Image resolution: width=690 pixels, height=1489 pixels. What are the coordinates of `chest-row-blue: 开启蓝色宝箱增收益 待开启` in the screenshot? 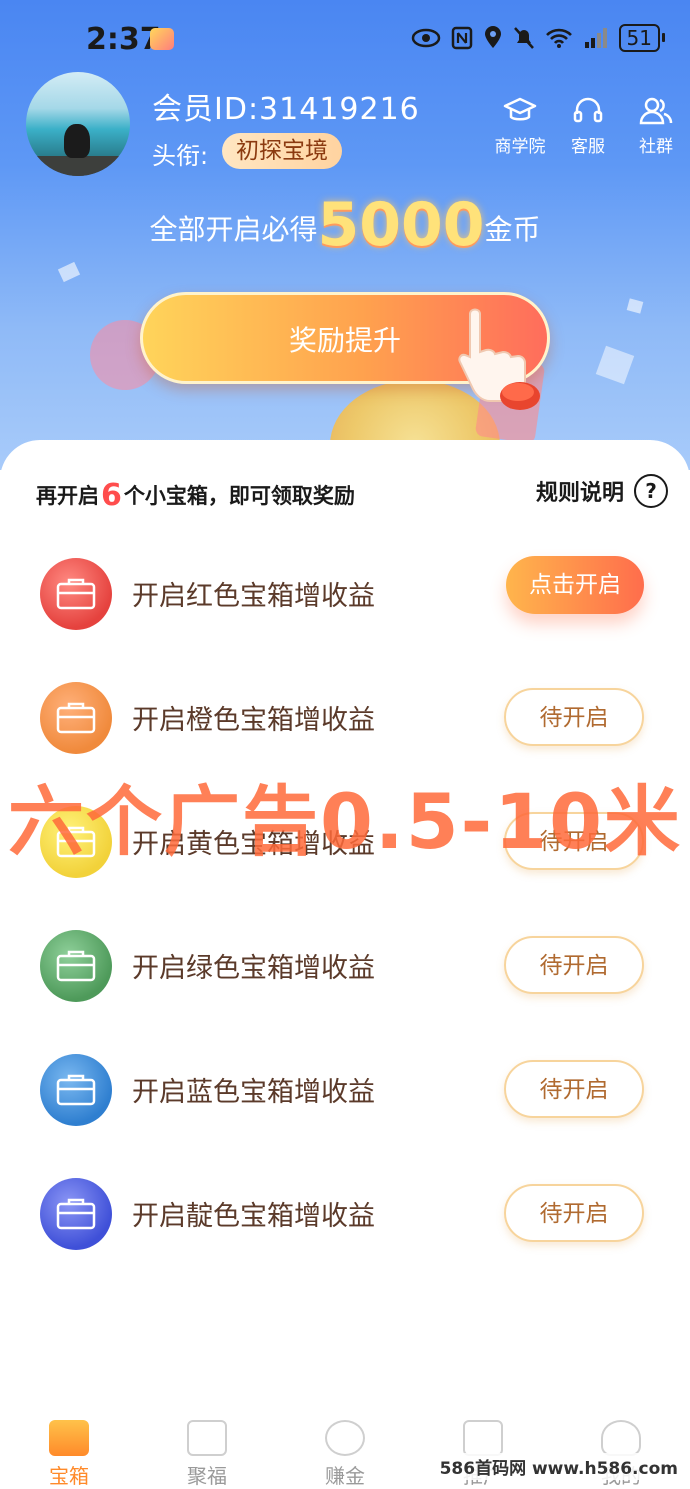 It's located at (345, 1089).